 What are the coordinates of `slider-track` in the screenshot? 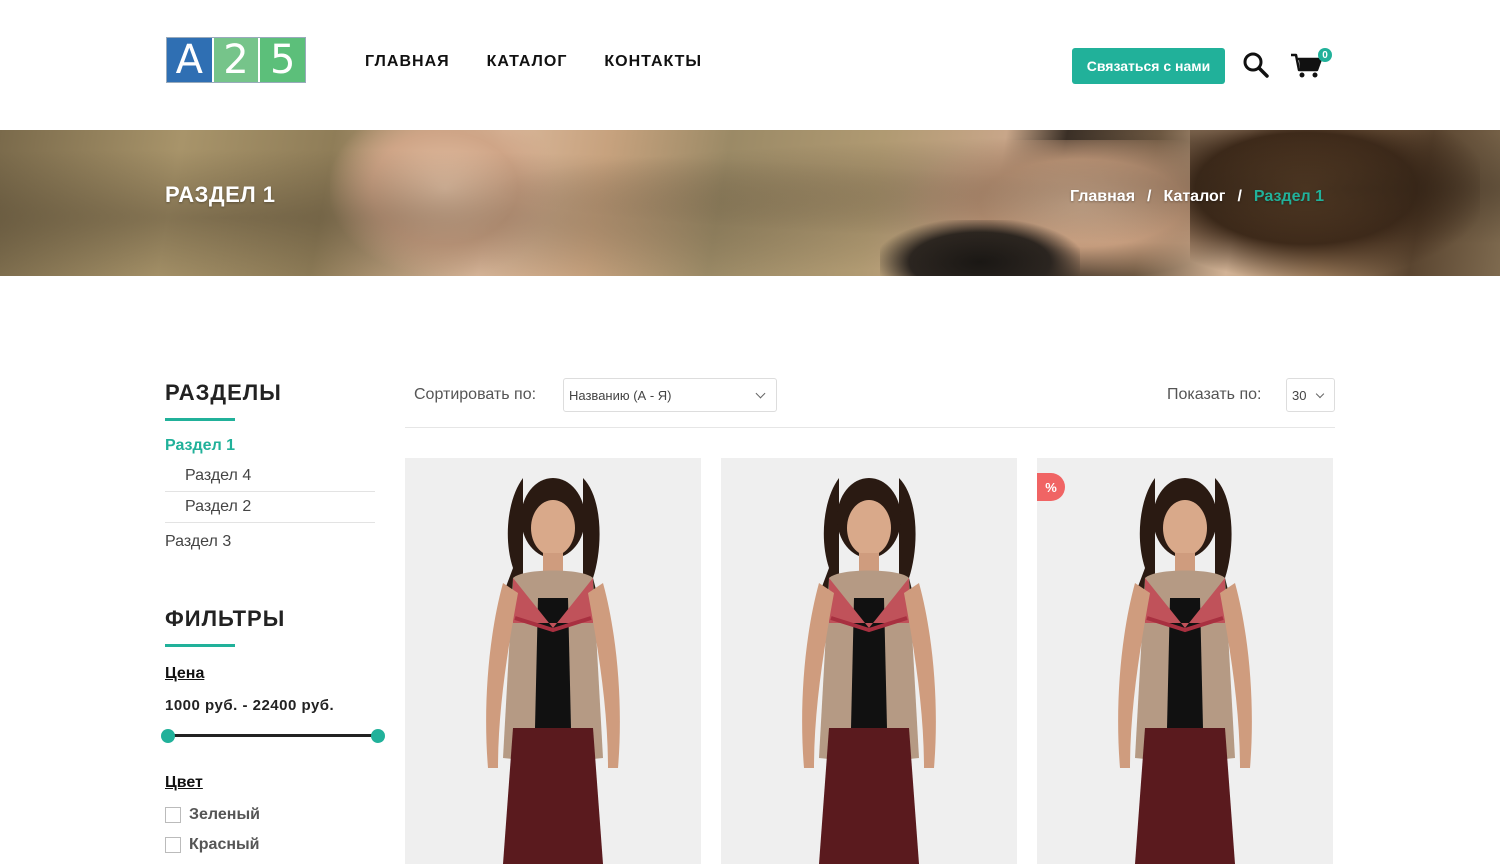 It's located at (272, 735).